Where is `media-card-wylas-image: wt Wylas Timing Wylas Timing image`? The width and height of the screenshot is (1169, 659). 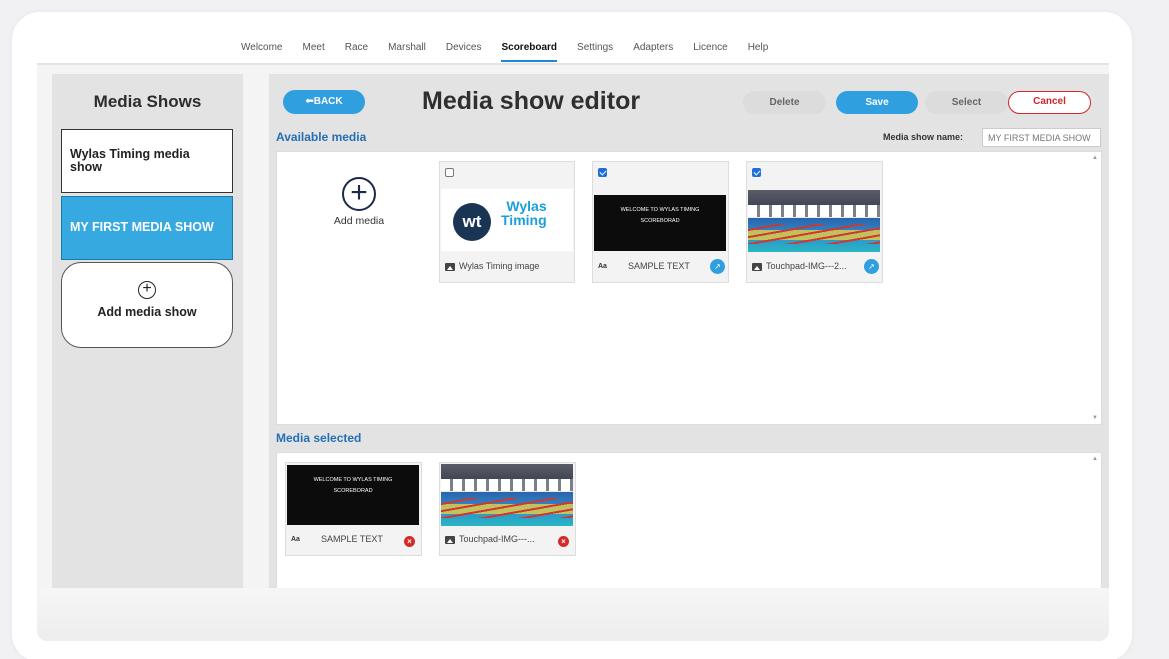 media-card-wylas-image: wt Wylas Timing Wylas Timing image is located at coordinates (507, 222).